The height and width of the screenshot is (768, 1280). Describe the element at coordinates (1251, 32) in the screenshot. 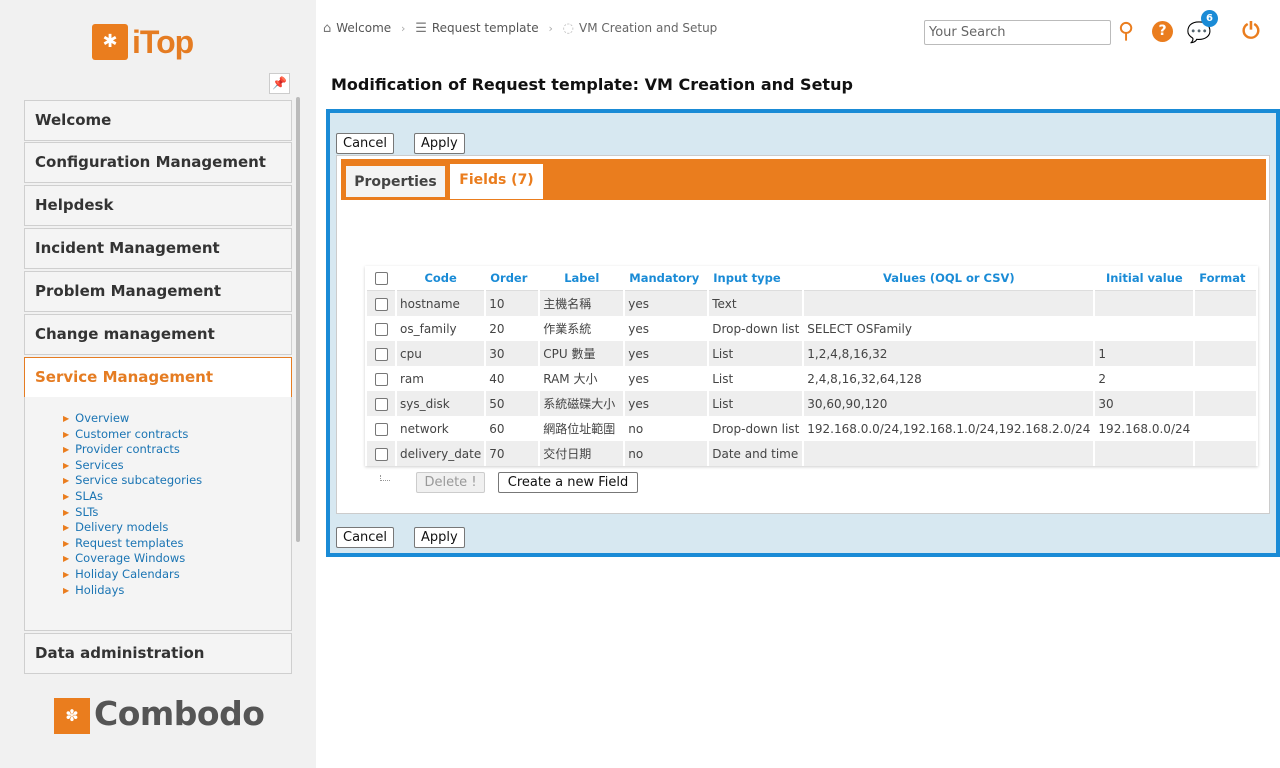

I see `power-icon: ⏻` at that location.